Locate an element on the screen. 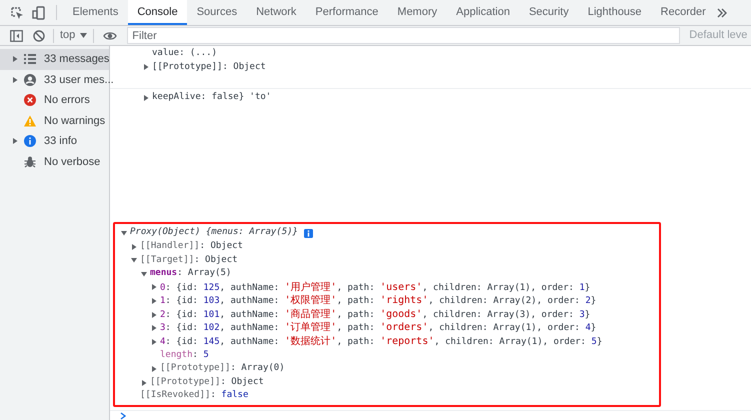 This screenshot has width=751, height=420. sidebar-item: 33 messages is located at coordinates (54, 59).